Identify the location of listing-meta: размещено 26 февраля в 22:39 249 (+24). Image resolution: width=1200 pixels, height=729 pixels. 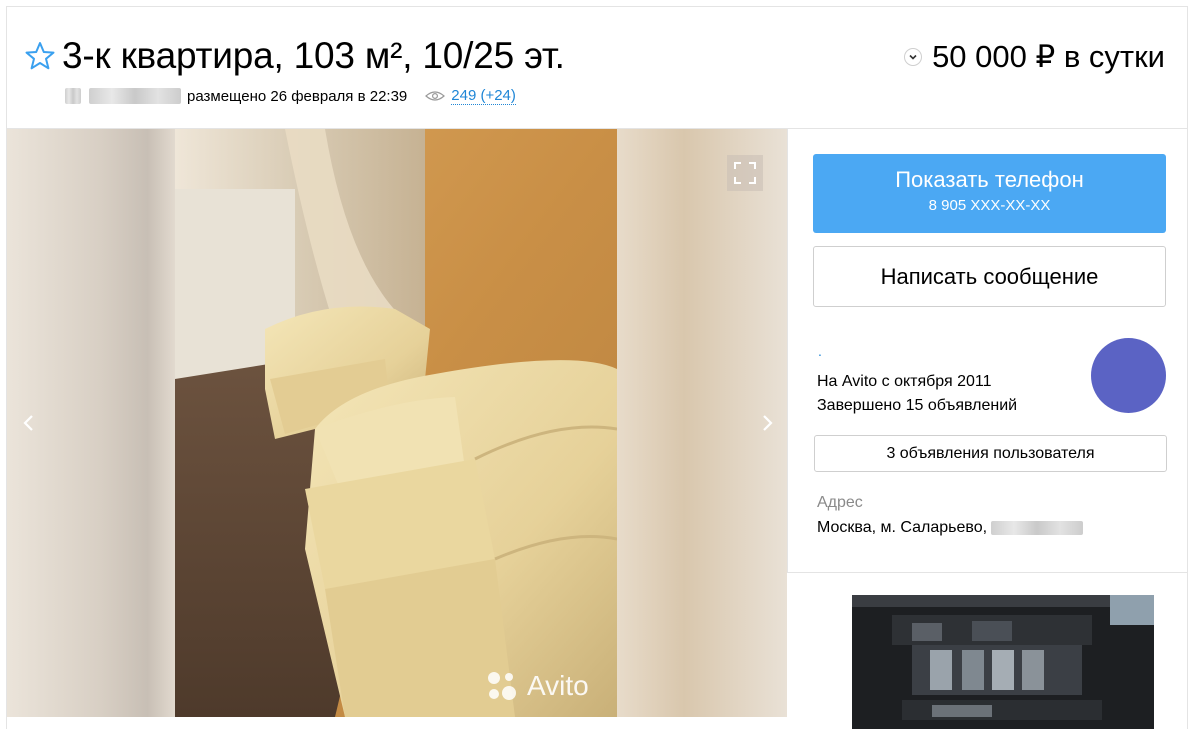
(289, 96).